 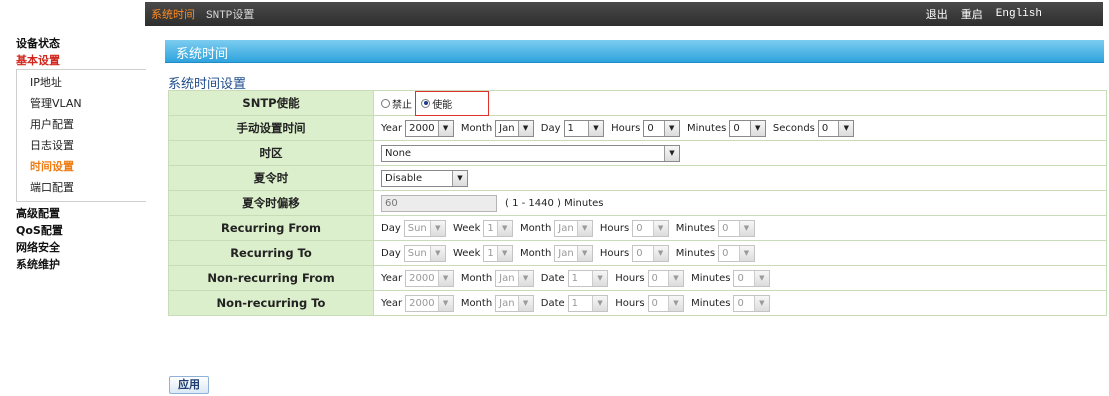 I want to click on week-label: Week, so click(x=466, y=228).